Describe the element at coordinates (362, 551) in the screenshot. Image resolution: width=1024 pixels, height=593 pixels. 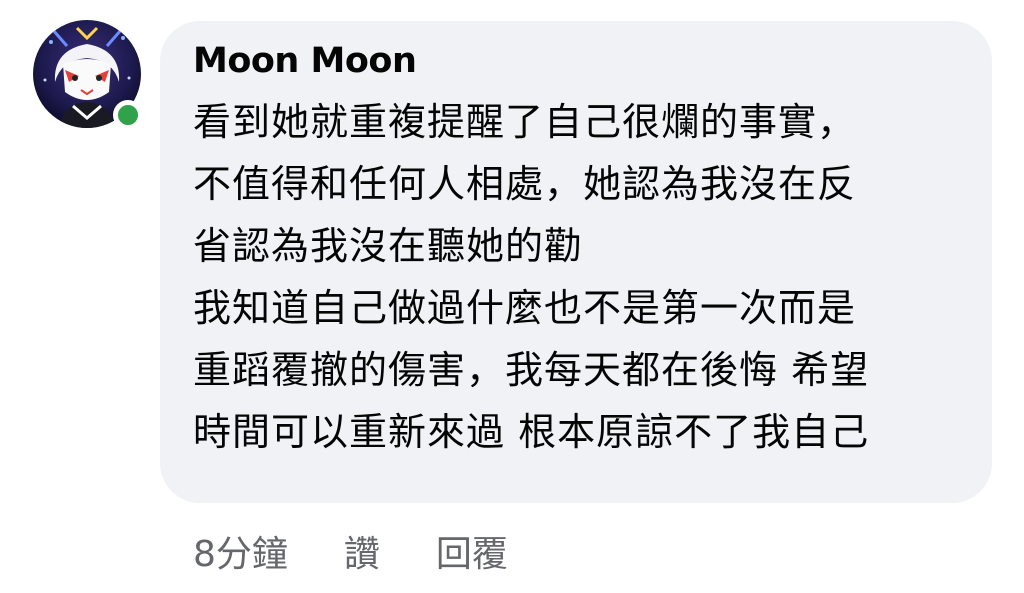
I see `like-button: 讚` at that location.